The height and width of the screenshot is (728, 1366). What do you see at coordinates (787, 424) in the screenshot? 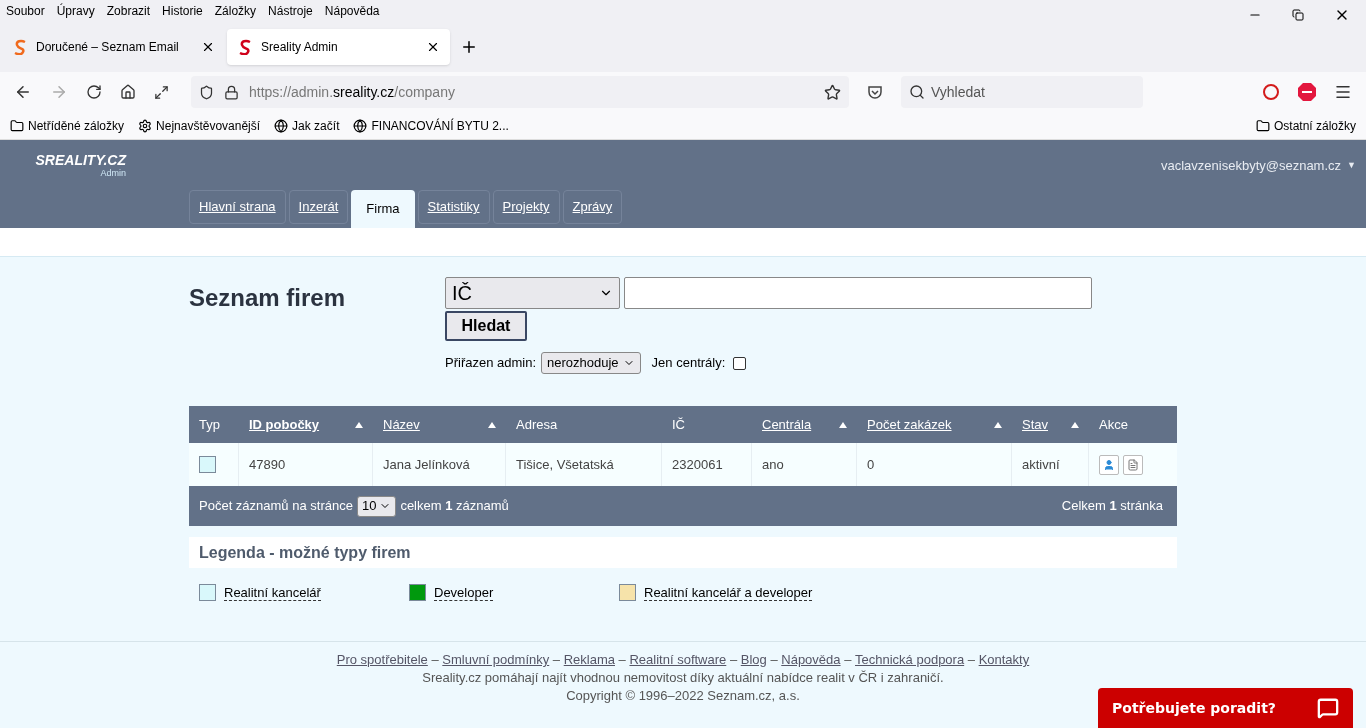
I see `column-header: Centrála` at bounding box center [787, 424].